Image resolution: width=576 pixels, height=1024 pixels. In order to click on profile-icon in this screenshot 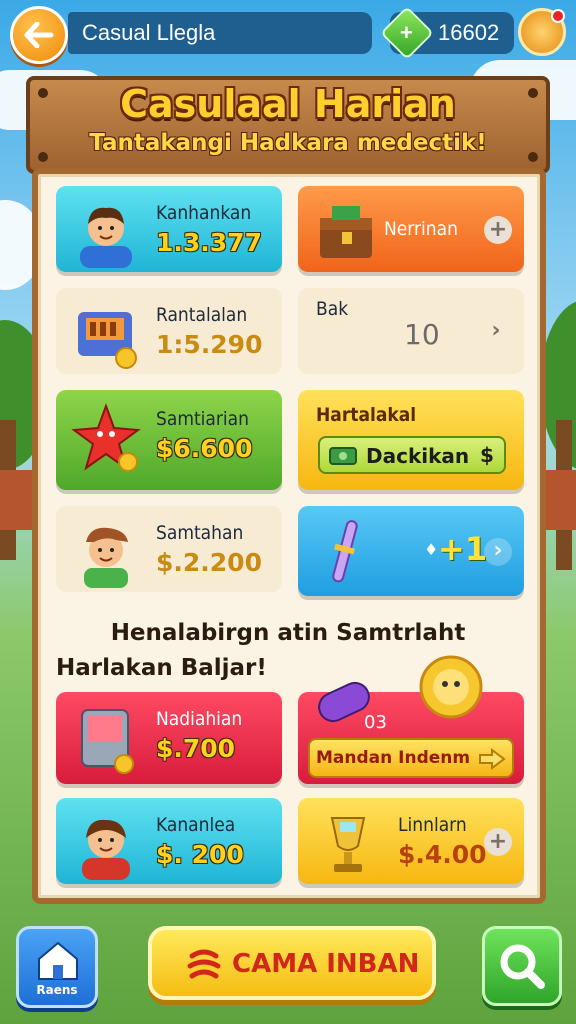, I will do `click(542, 32)`.